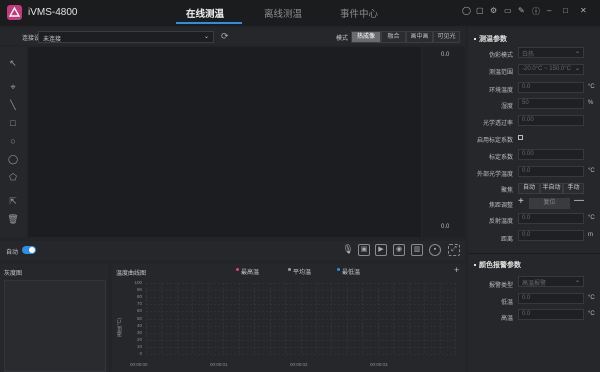 Image resolution: width=600 pixels, height=372 pixels. Describe the element at coordinates (536, 11) in the screenshot. I see `info-icon: ⓘ` at that location.